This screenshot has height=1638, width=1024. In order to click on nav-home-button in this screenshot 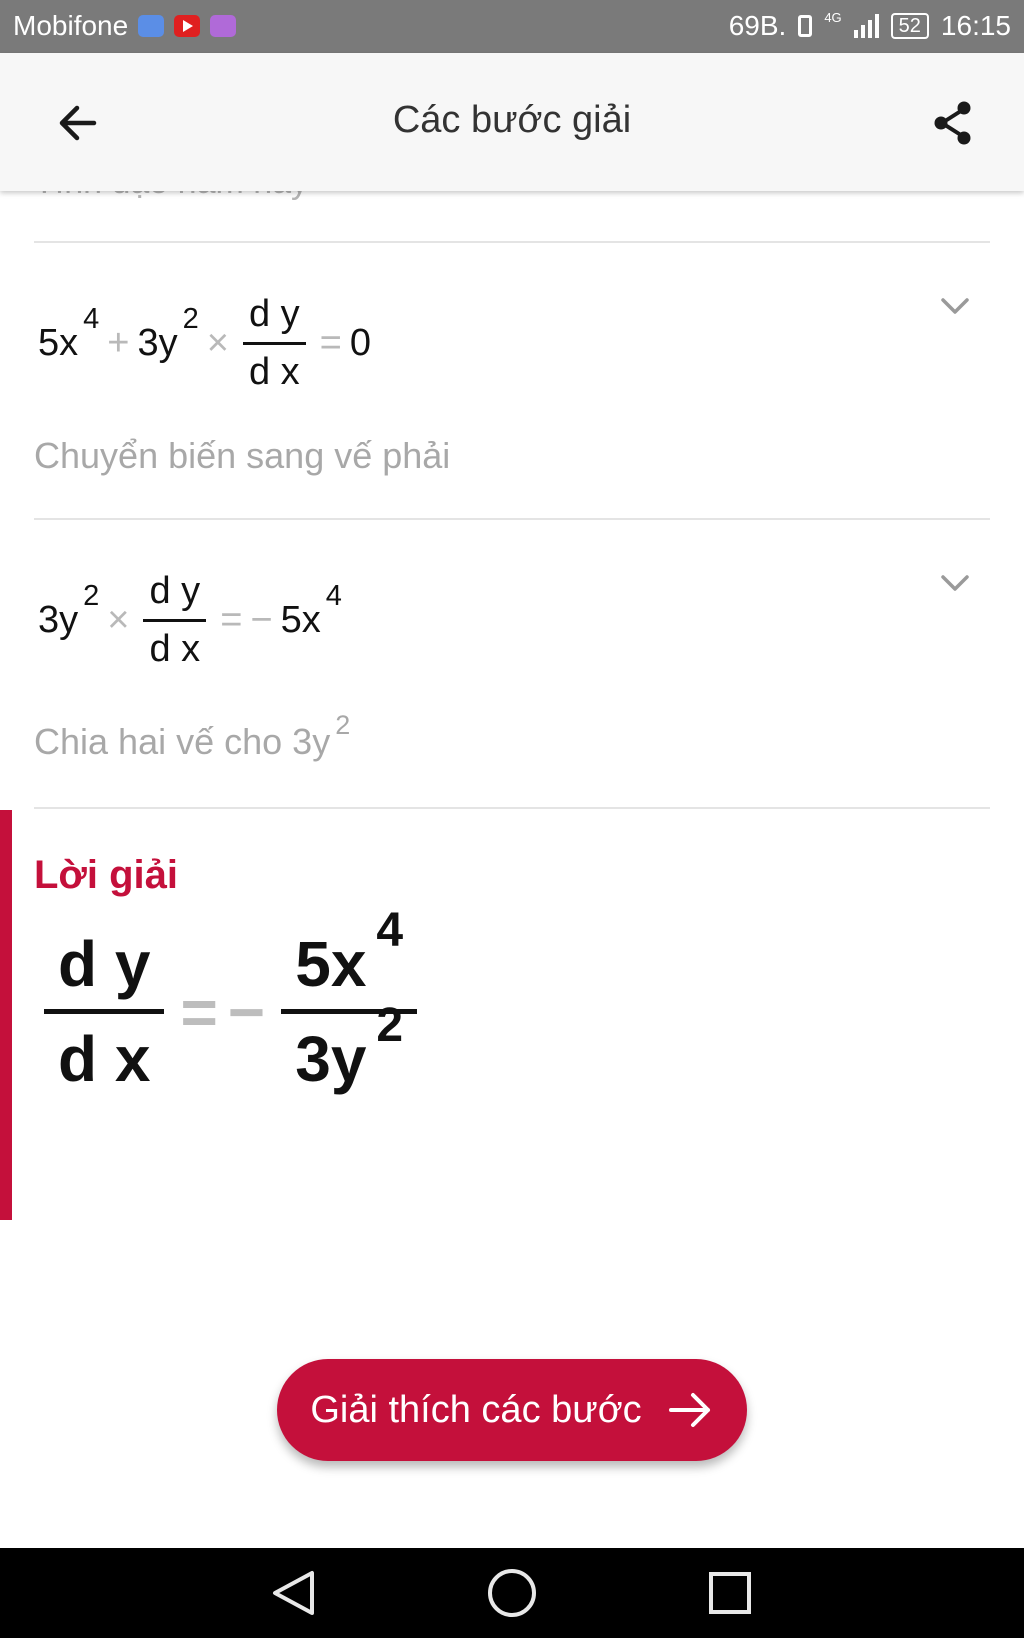, I will do `click(512, 1593)`.